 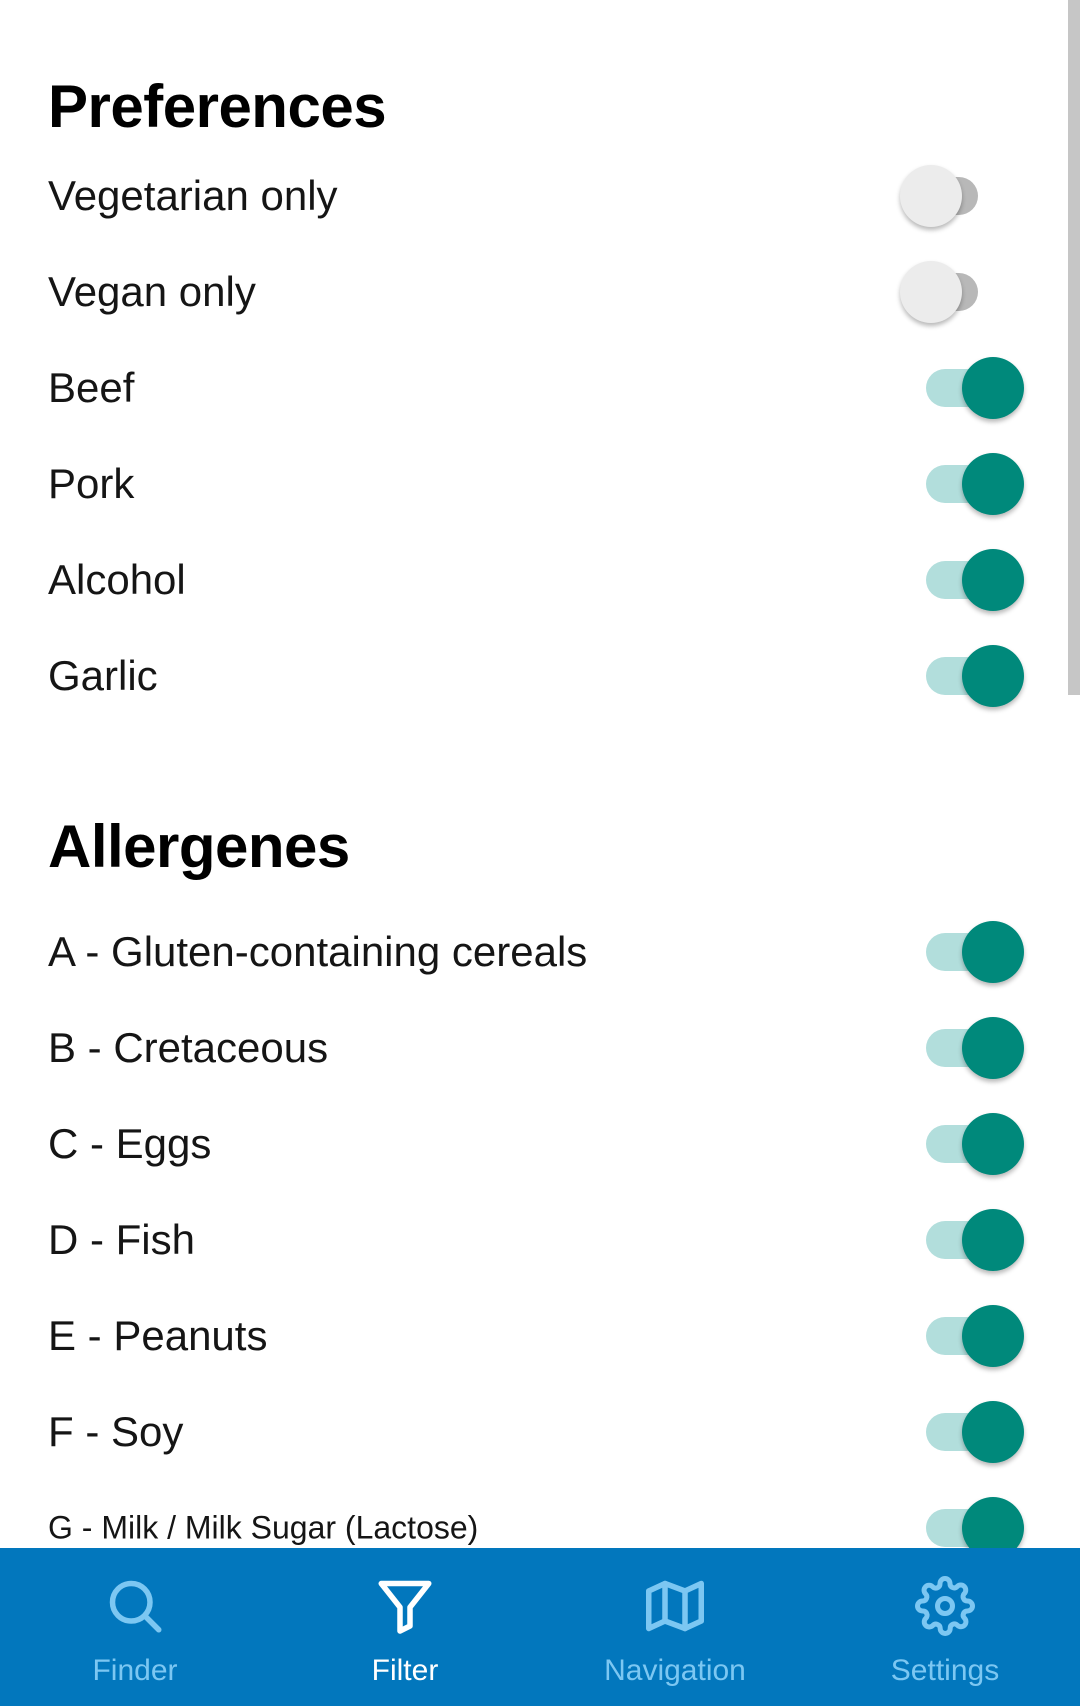 I want to click on vegan-toggle, so click(x=961, y=292).